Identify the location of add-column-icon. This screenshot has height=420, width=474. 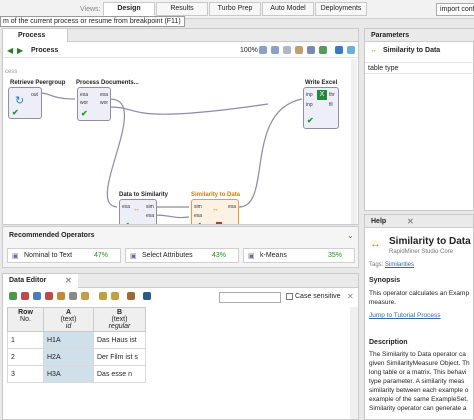
(37, 296).